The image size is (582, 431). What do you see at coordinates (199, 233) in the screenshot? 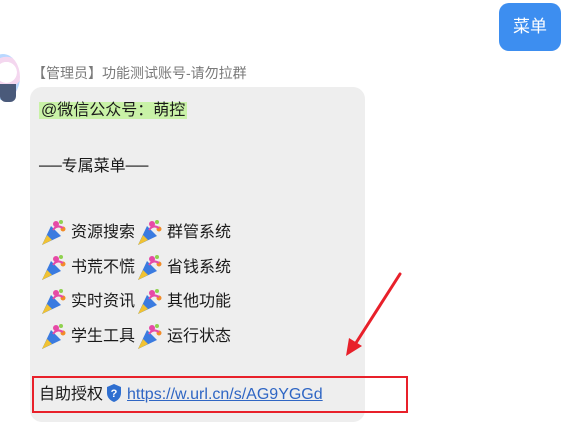
I see `menu-item-label: 群管系统` at bounding box center [199, 233].